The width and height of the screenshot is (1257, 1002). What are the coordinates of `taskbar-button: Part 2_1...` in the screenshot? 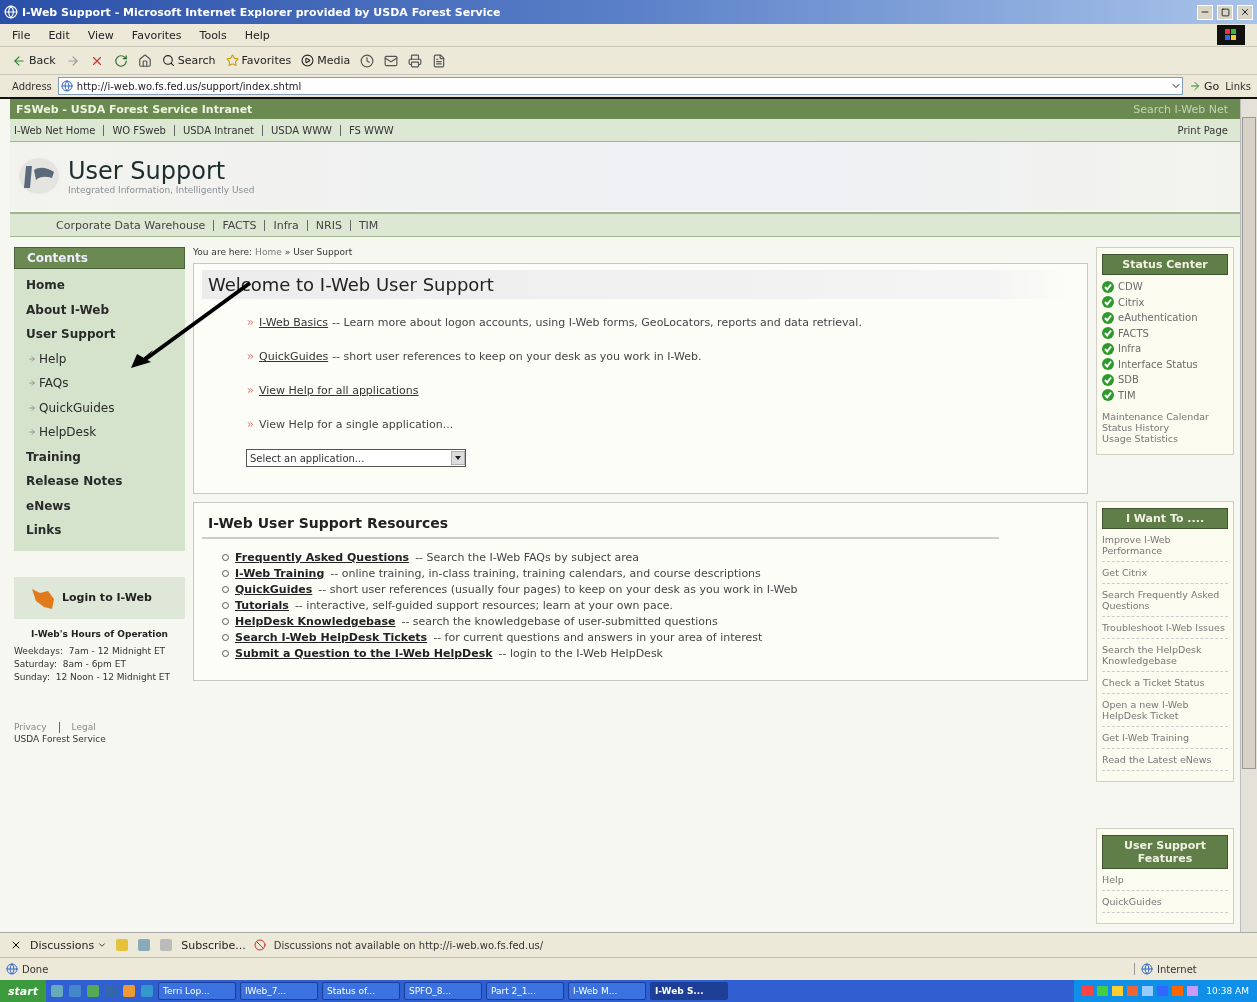 It's located at (524, 991).